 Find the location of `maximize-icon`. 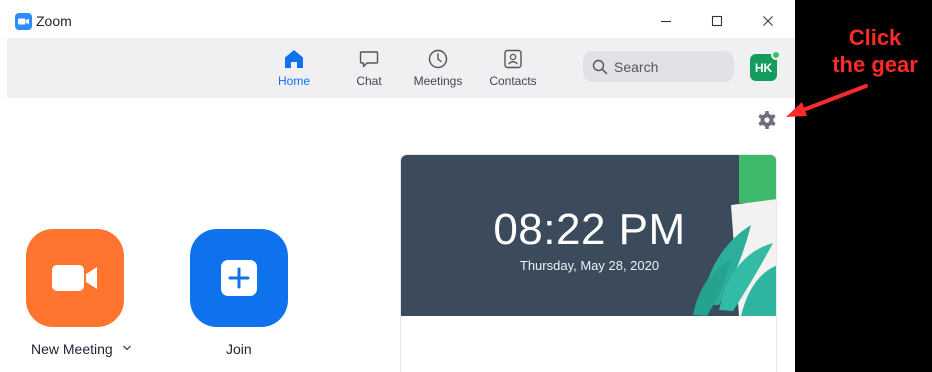

maximize-icon is located at coordinates (717, 21).